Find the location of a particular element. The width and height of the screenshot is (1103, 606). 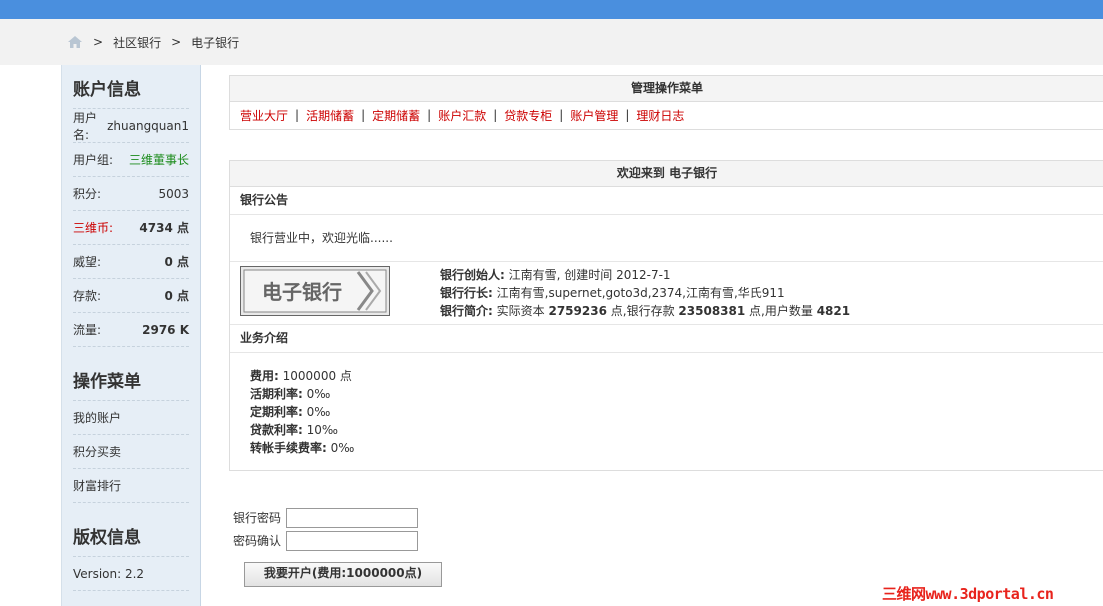

prestige-label: 威望: is located at coordinates (87, 262).